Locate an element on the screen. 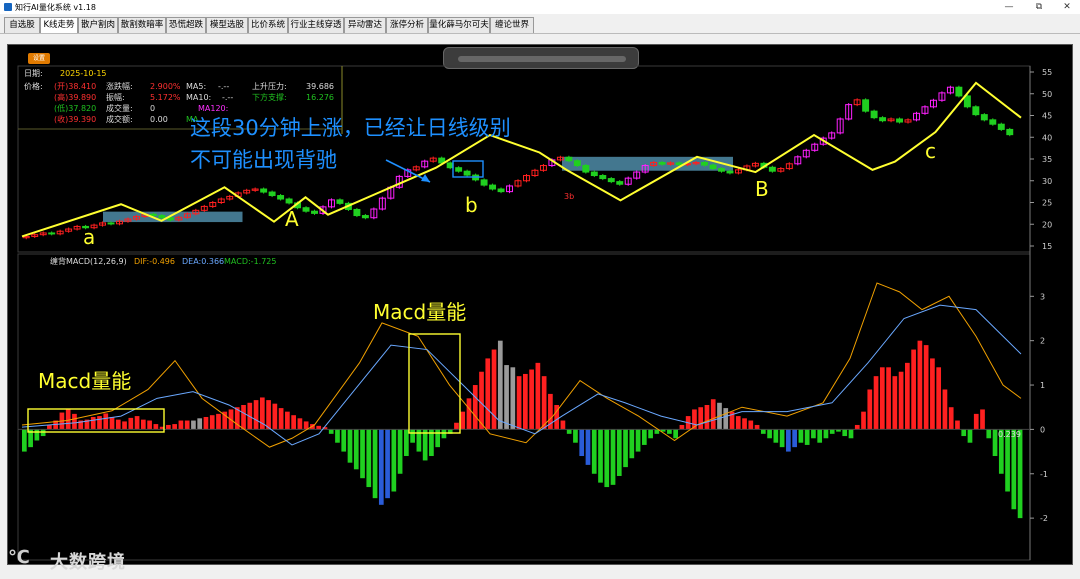 This screenshot has width=1080, height=579. resistance-label: 上升压力: is located at coordinates (269, 86).